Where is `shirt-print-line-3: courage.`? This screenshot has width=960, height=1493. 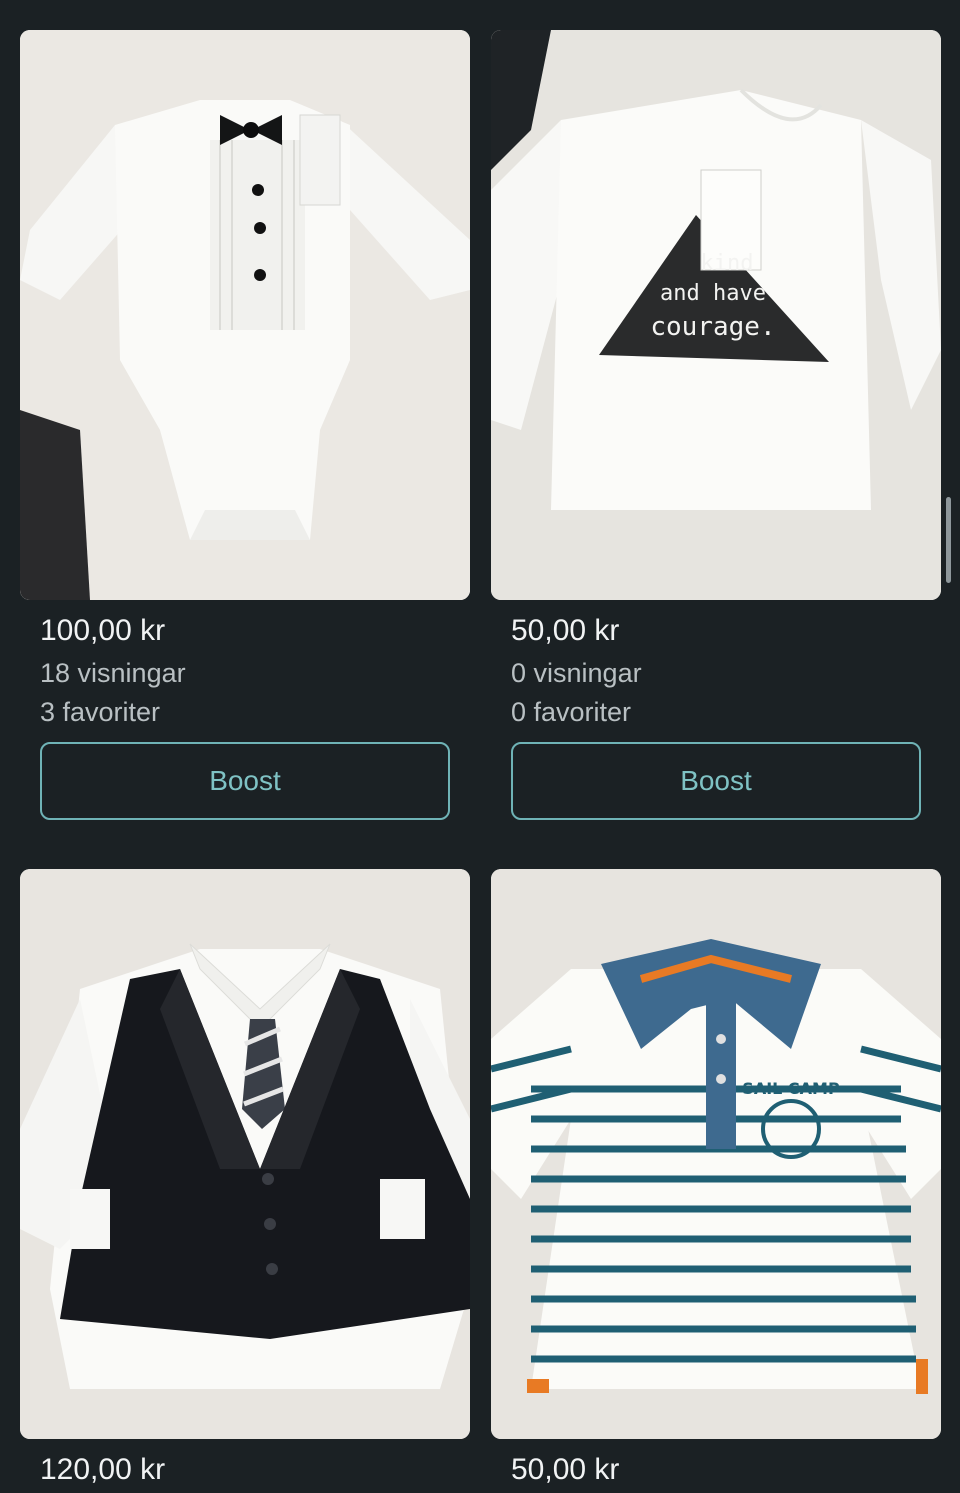
shirt-print-line-3: courage. is located at coordinates (712, 327).